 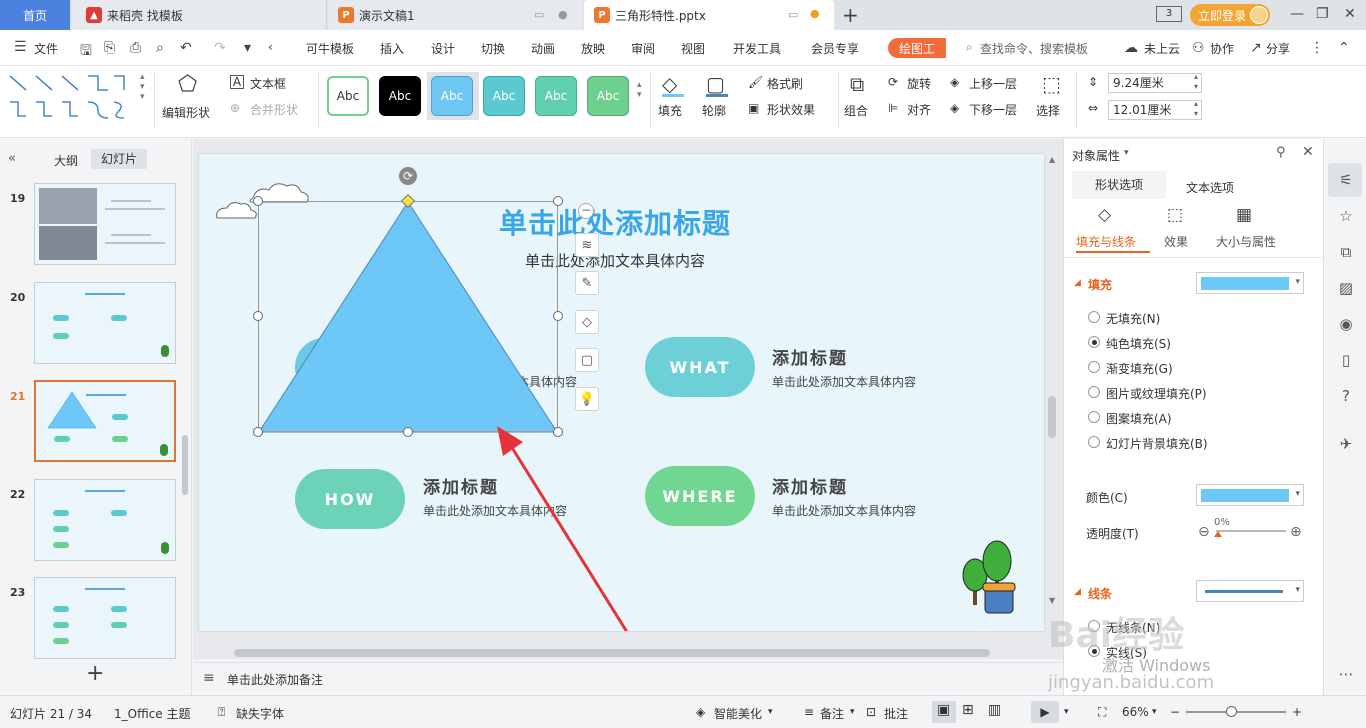 What do you see at coordinates (700, 367) in the screenshot?
I see `pill-what: WHAT` at bounding box center [700, 367].